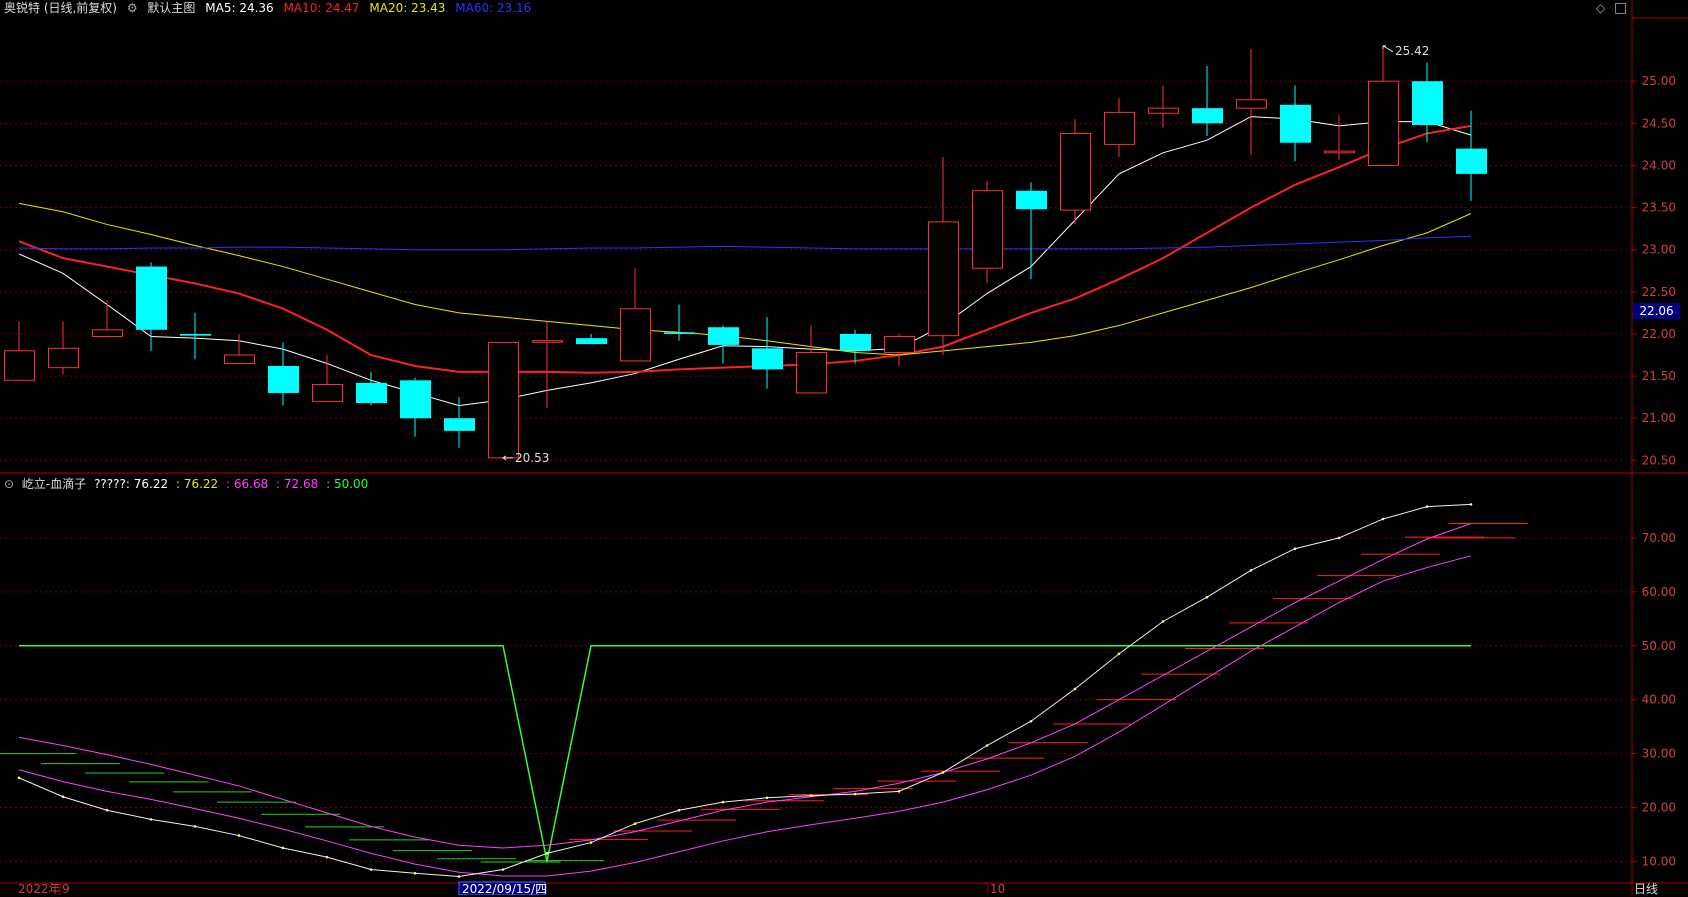 This screenshot has width=1688, height=897. Describe the element at coordinates (131, 484) in the screenshot. I see `indicator-value-1: ?????: 76.22` at that location.